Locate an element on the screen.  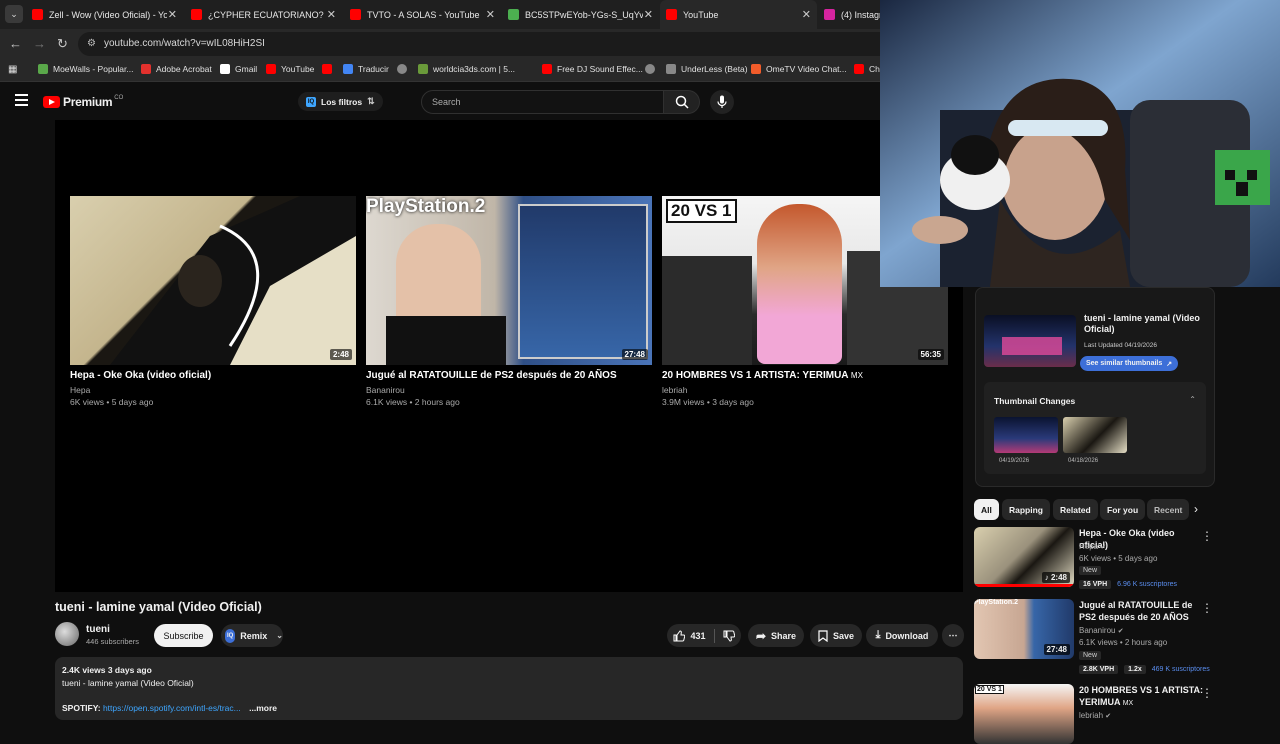
recommended-channel: Hepa ✔ is located at coordinates (1092, 546).